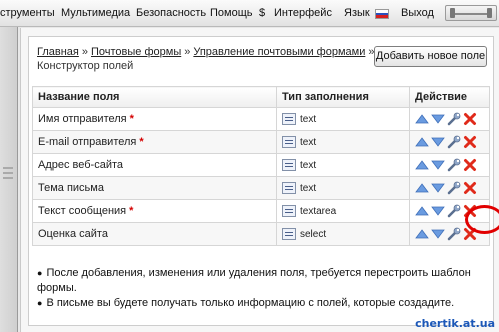 The width and height of the screenshot is (499, 332). What do you see at coordinates (343, 234) in the screenshot?
I see `fill-type-cell: select` at bounding box center [343, 234].